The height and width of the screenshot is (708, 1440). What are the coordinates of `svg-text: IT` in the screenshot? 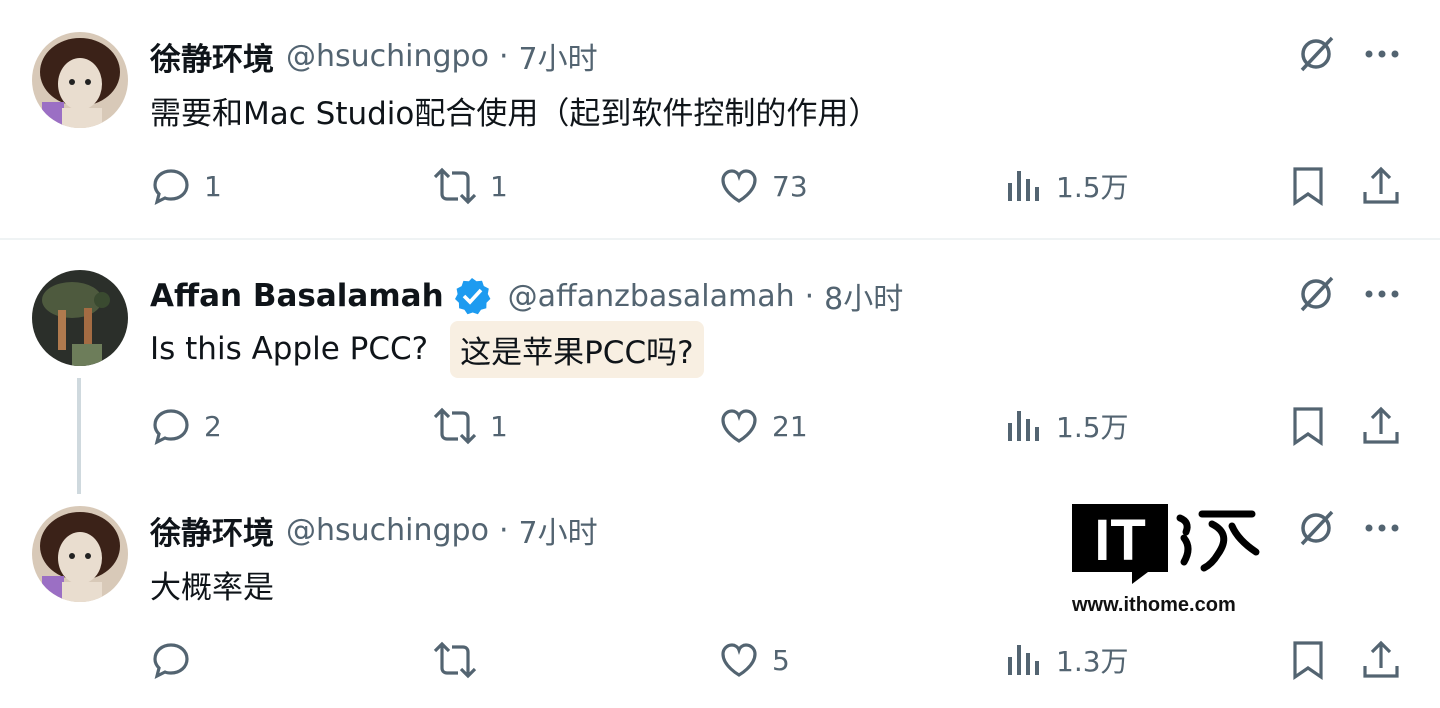 It's located at (1120, 540).